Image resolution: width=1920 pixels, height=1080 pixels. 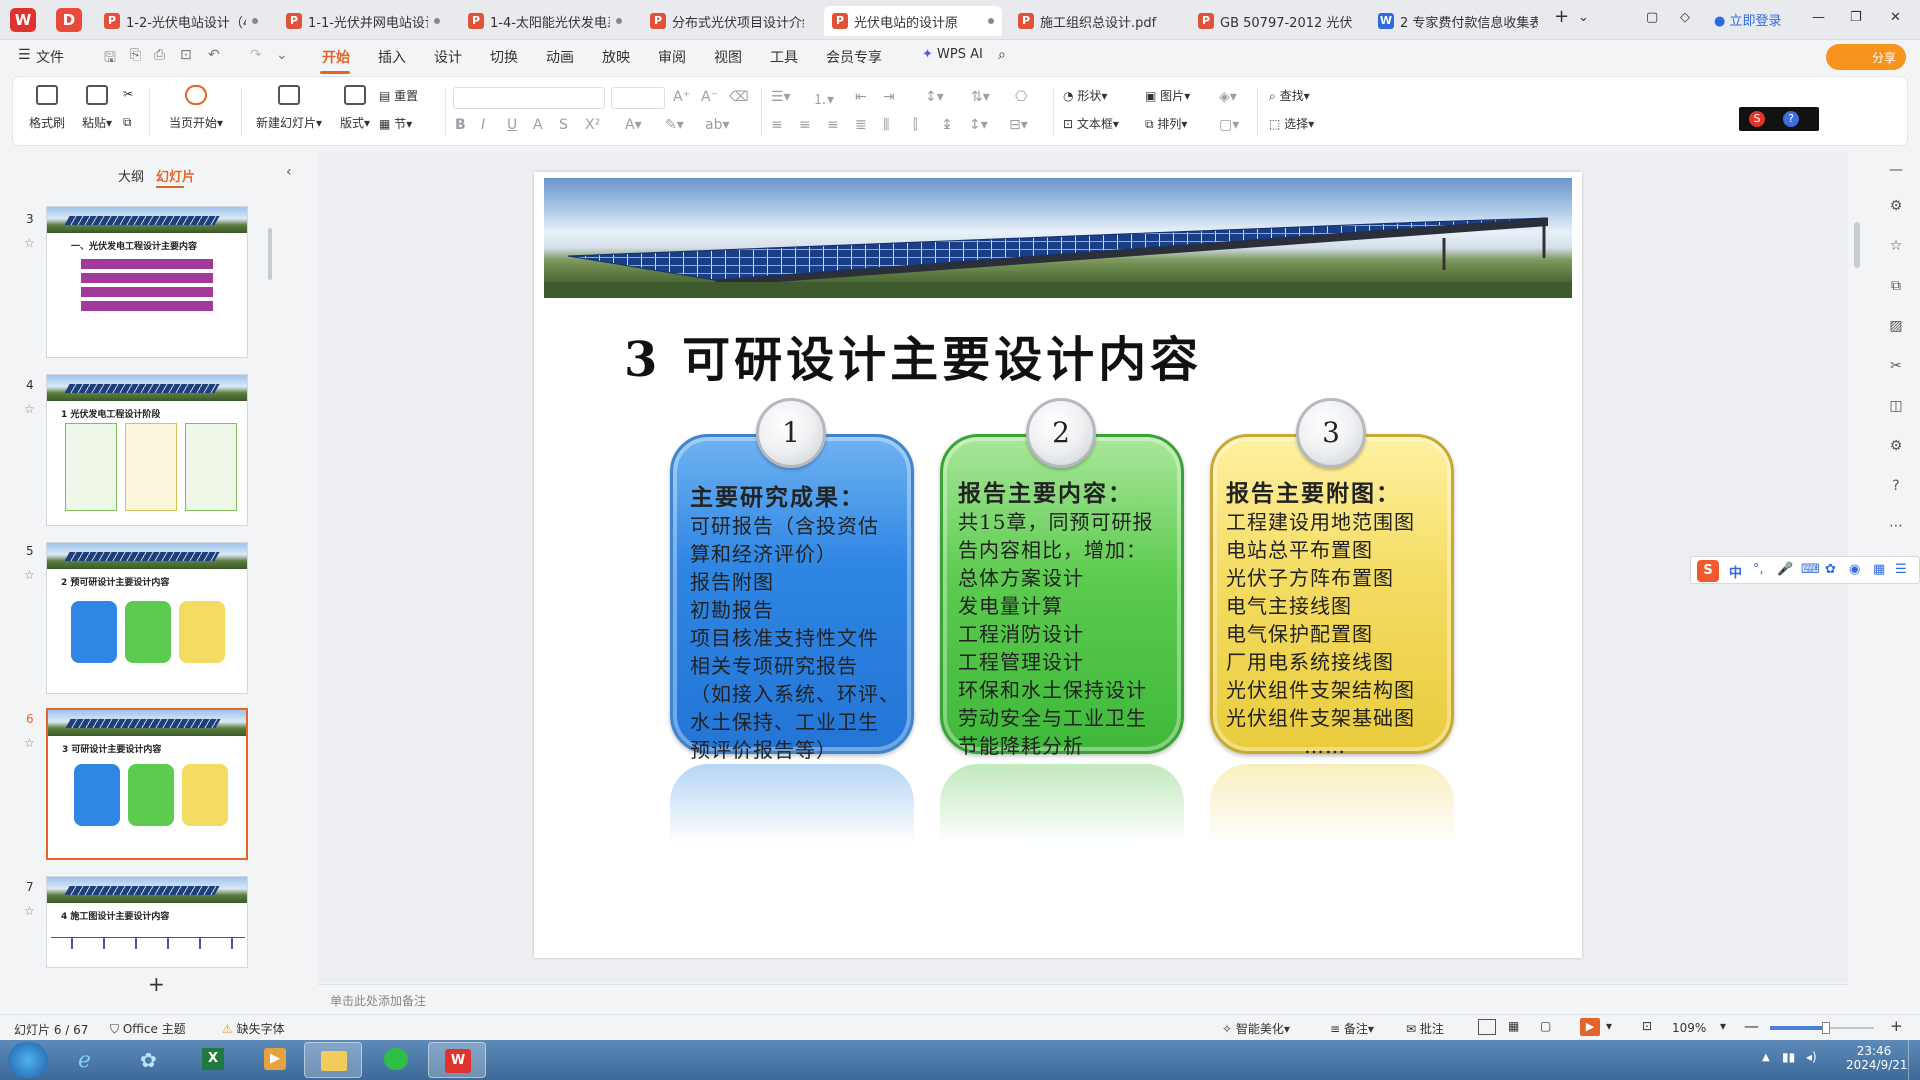 I want to click on thumbnail-scrollbar, so click(x=270, y=254).